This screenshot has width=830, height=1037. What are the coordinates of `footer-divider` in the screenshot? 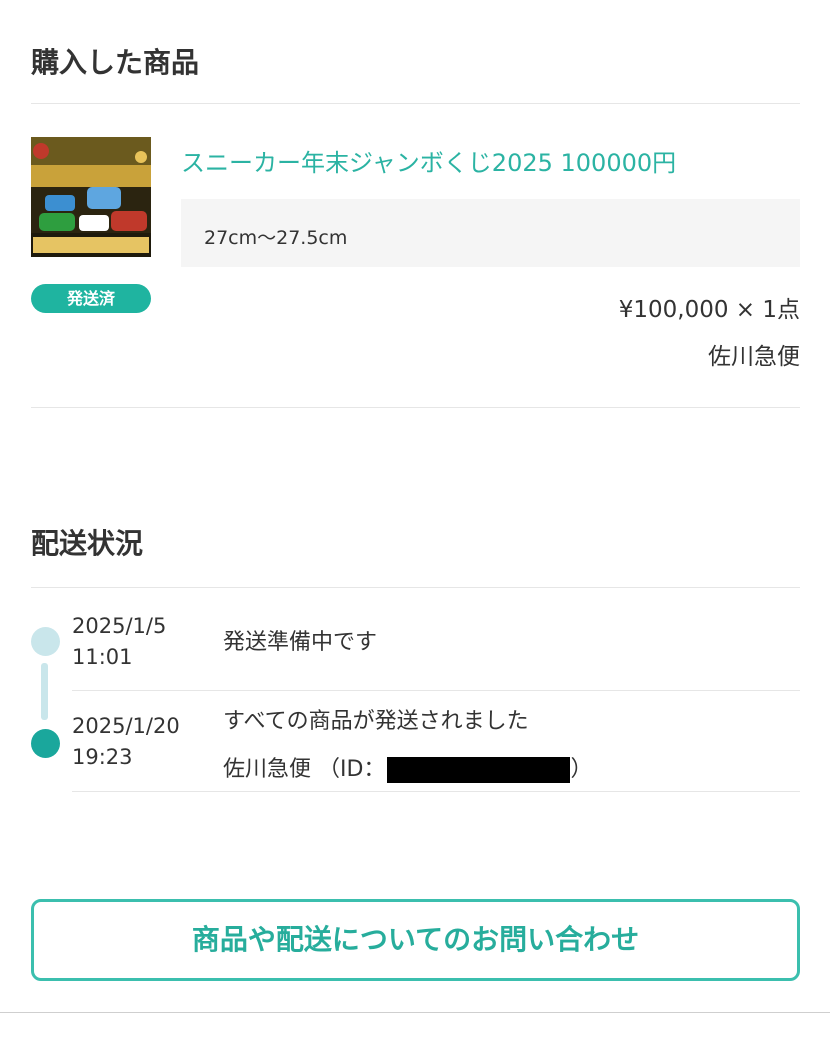 It's located at (415, 1012).